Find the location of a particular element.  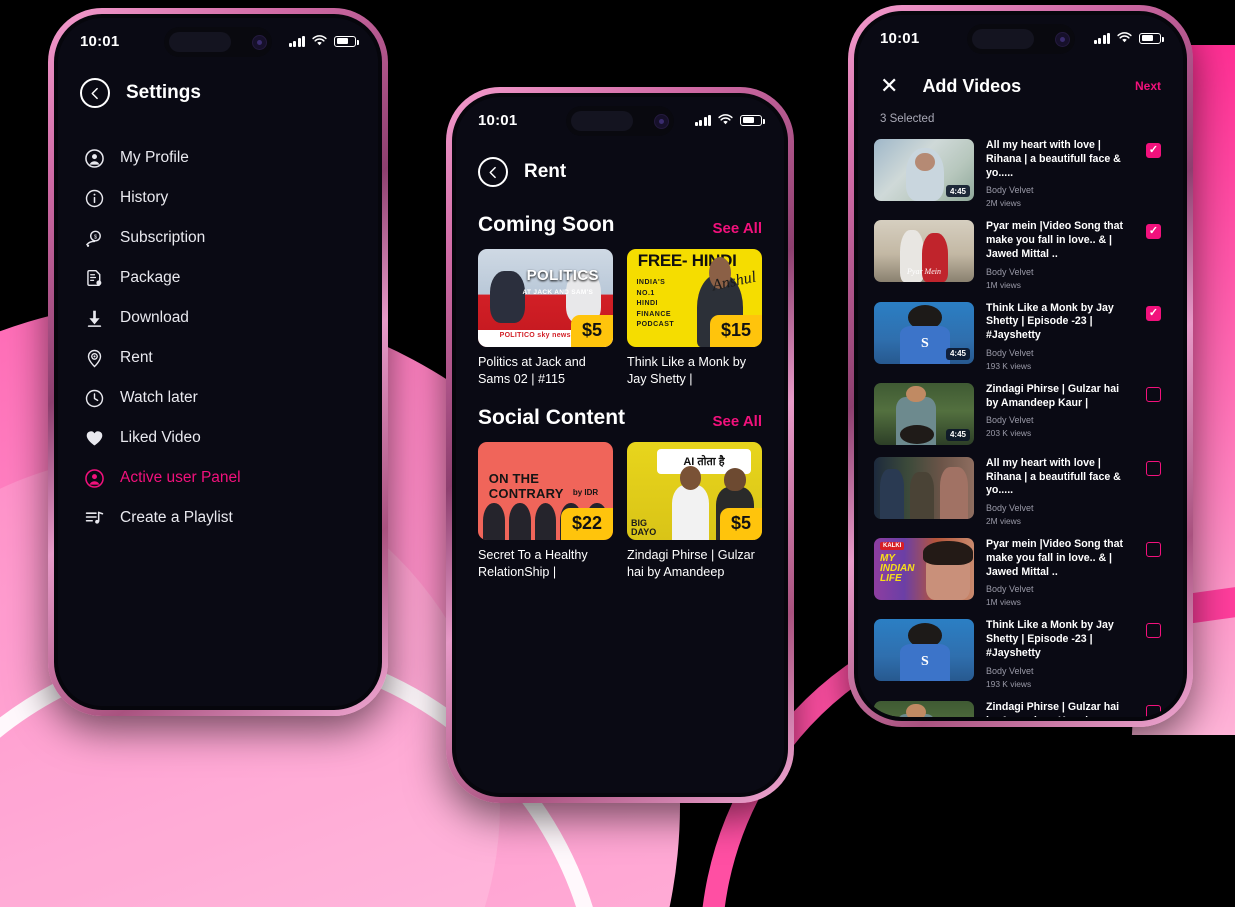

settings-item-my-profile: My Profile is located at coordinates (218, 158).